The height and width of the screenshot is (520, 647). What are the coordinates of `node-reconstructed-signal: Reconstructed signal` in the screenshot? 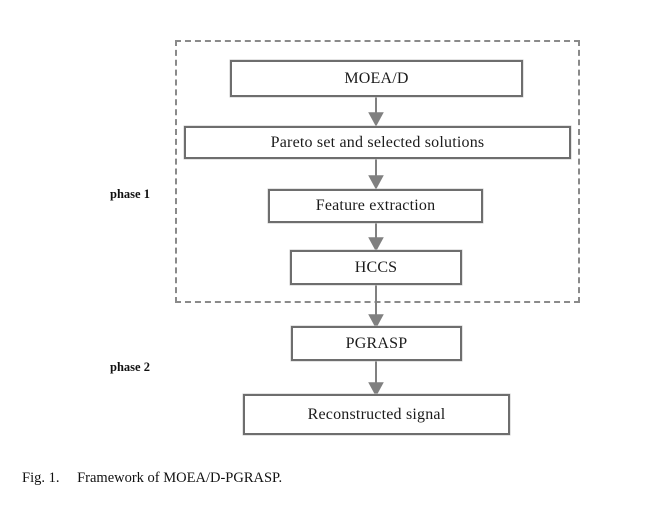 It's located at (376, 414).